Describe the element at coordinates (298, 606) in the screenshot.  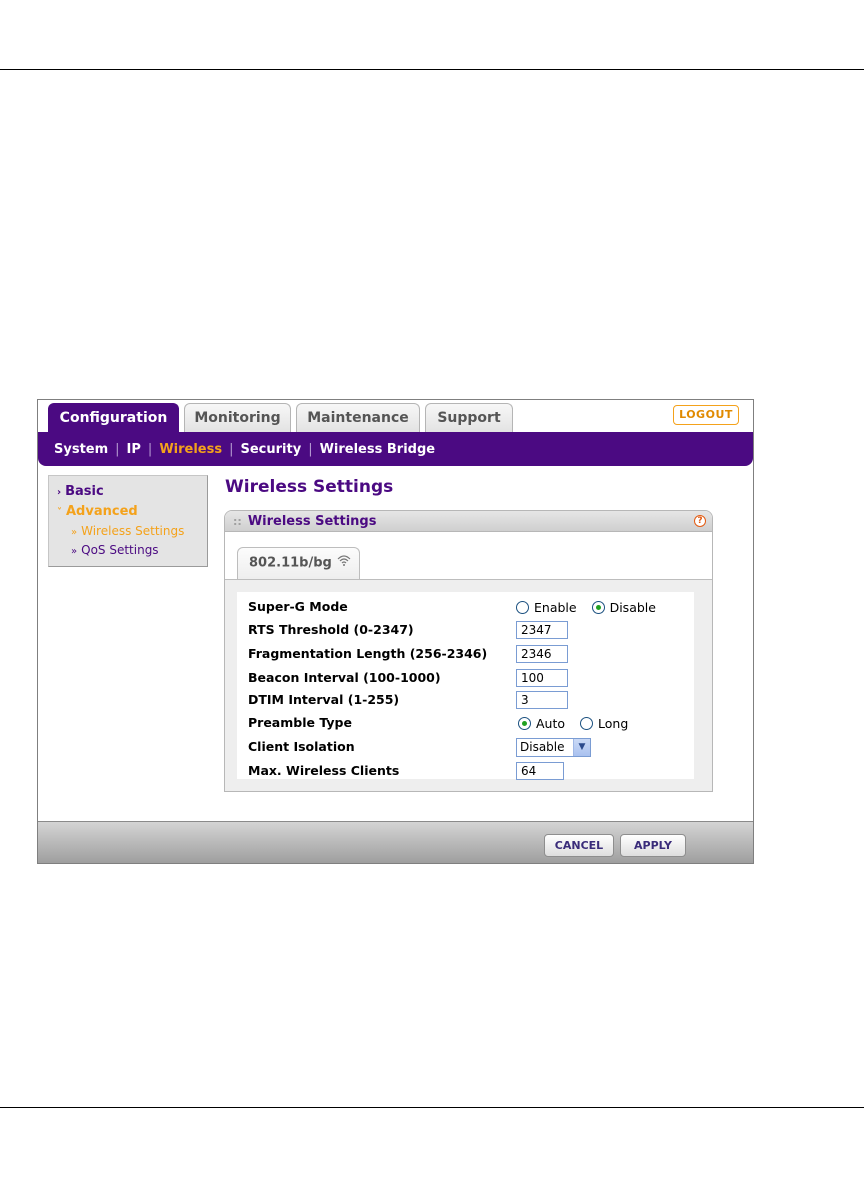
I see `super-g-mode-label: Super-G Mode` at that location.